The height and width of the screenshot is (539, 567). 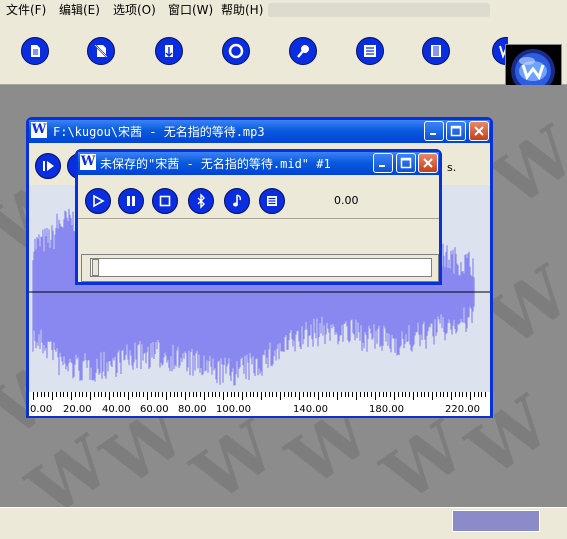 What do you see at coordinates (39, 130) in the screenshot?
I see `app-icon: W` at bounding box center [39, 130].